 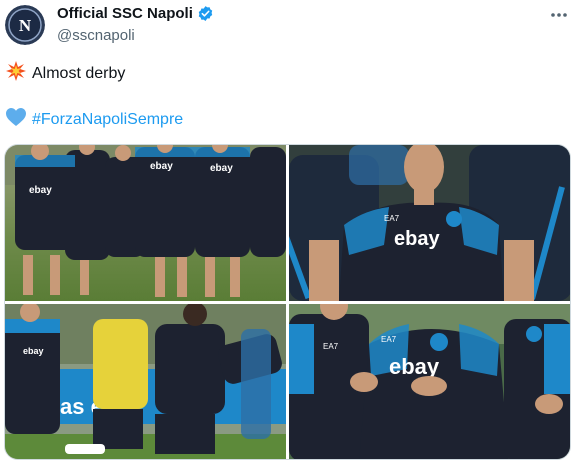 What do you see at coordinates (559, 15) in the screenshot?
I see `more-options-icon` at bounding box center [559, 15].